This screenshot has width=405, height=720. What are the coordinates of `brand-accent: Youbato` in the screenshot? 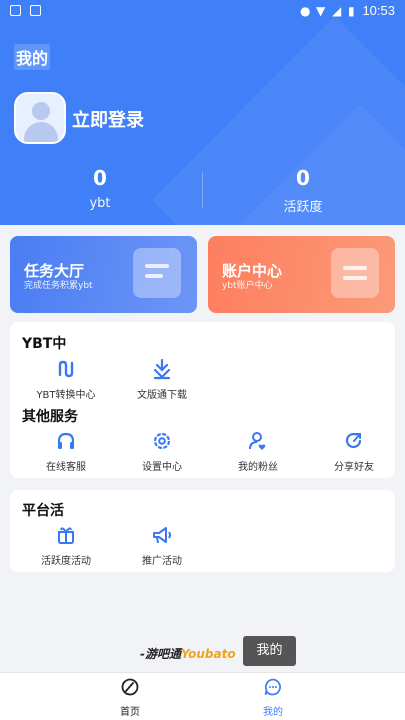 It's located at (208, 654).